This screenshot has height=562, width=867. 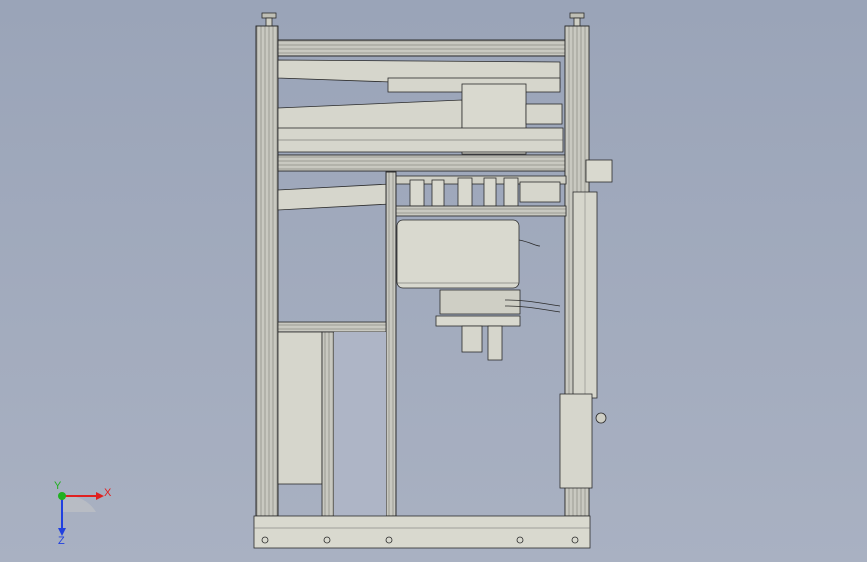 What do you see at coordinates (391, 344) in the screenshot?
I see `inner-post-left` at bounding box center [391, 344].